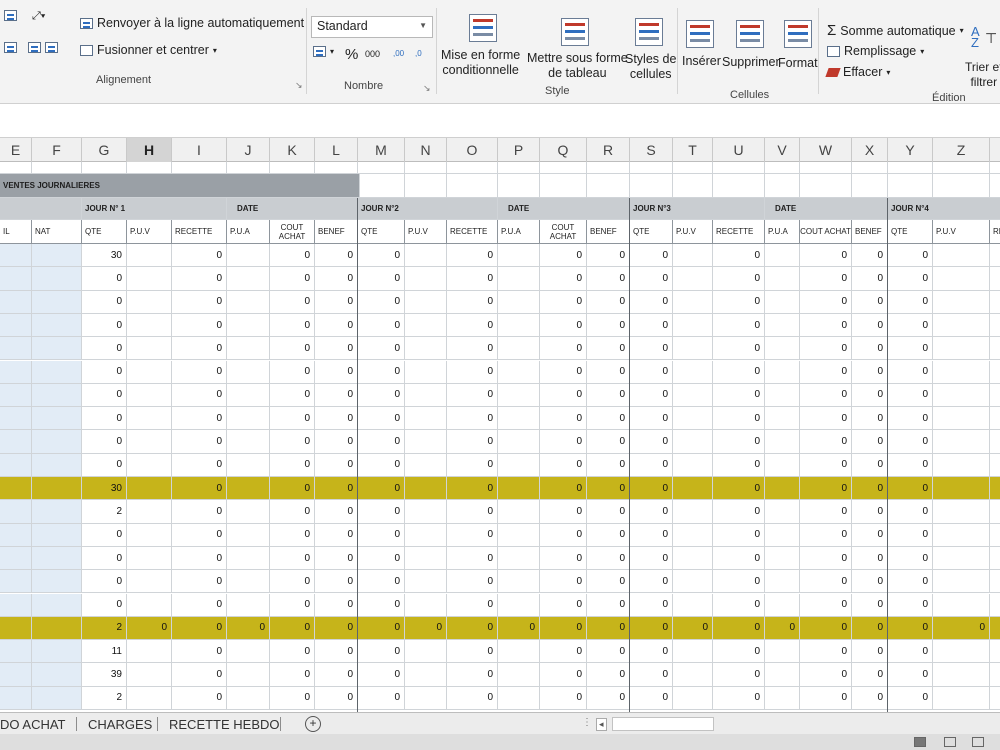 The width and height of the screenshot is (1000, 750). What do you see at coordinates (292, 150) in the screenshot?
I see `column-header-k: K` at bounding box center [292, 150].